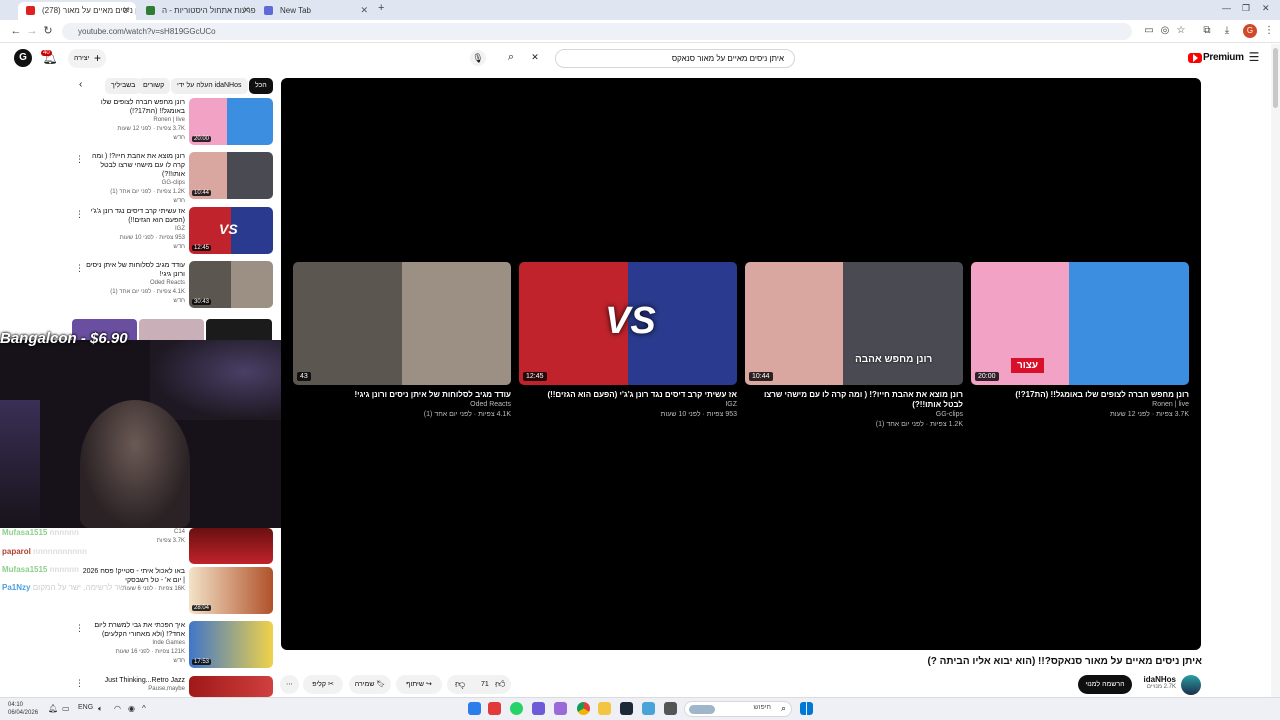  Describe the element at coordinates (670, 708) in the screenshot. I see `task-view-icon` at that location.